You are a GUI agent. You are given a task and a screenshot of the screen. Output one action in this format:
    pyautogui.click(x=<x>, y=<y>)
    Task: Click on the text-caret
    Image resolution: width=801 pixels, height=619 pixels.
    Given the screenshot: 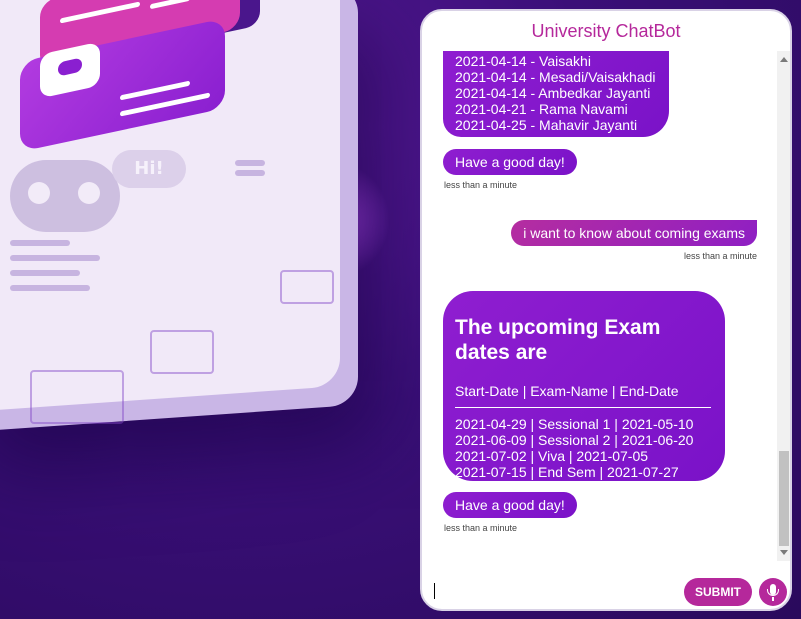 What is the action you would take?
    pyautogui.click(x=434, y=591)
    